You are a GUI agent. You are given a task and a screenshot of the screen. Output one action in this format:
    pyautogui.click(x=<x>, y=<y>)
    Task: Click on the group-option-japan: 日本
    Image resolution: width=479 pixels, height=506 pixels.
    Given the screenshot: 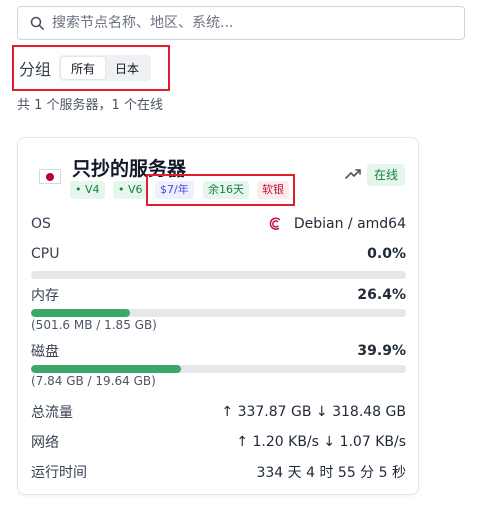 What is the action you would take?
    pyautogui.click(x=127, y=68)
    